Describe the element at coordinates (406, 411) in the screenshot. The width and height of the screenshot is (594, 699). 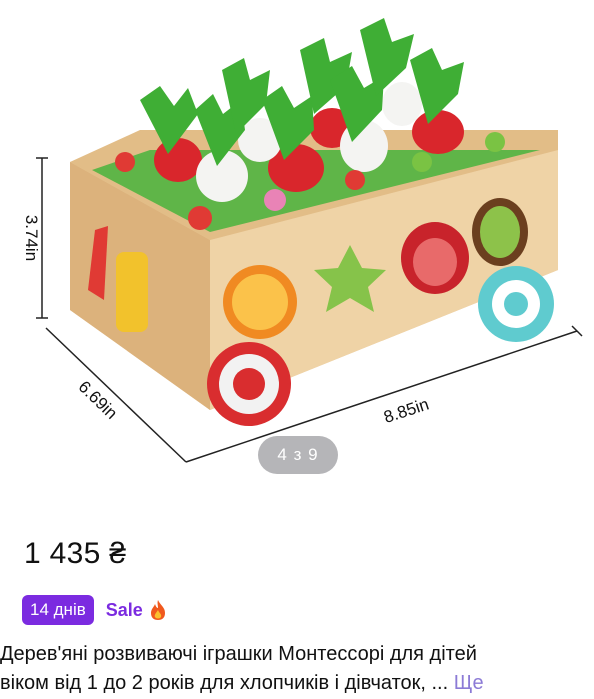
I see `dimension-width: 8.85in` at that location.